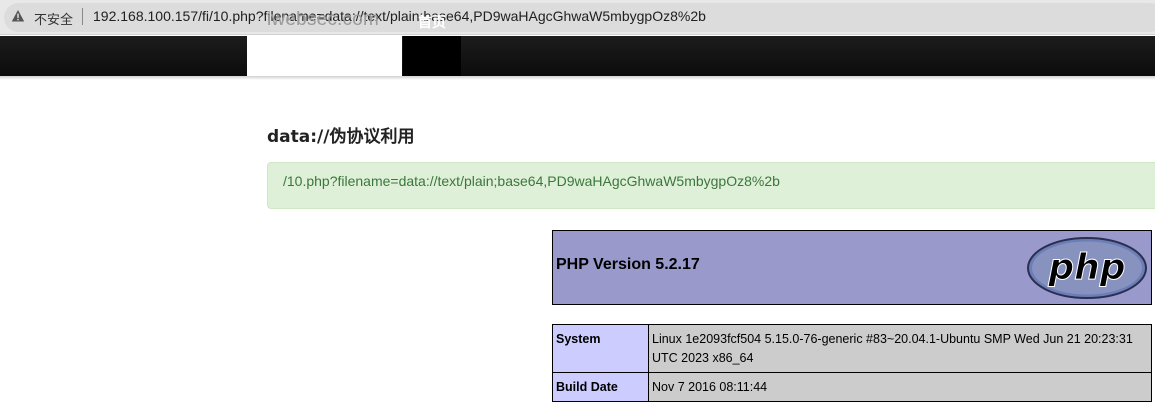 The height and width of the screenshot is (402, 1155). I want to click on phpinfo-row: Build Date Nov 7 2016 08:11:44, so click(852, 387).